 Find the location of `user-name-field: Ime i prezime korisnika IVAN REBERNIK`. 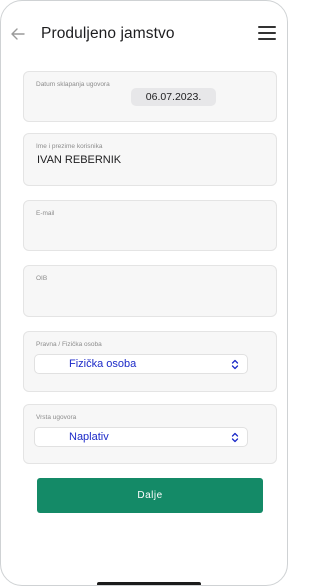

user-name-field: Ime i prezime korisnika IVAN REBERNIK is located at coordinates (150, 159).